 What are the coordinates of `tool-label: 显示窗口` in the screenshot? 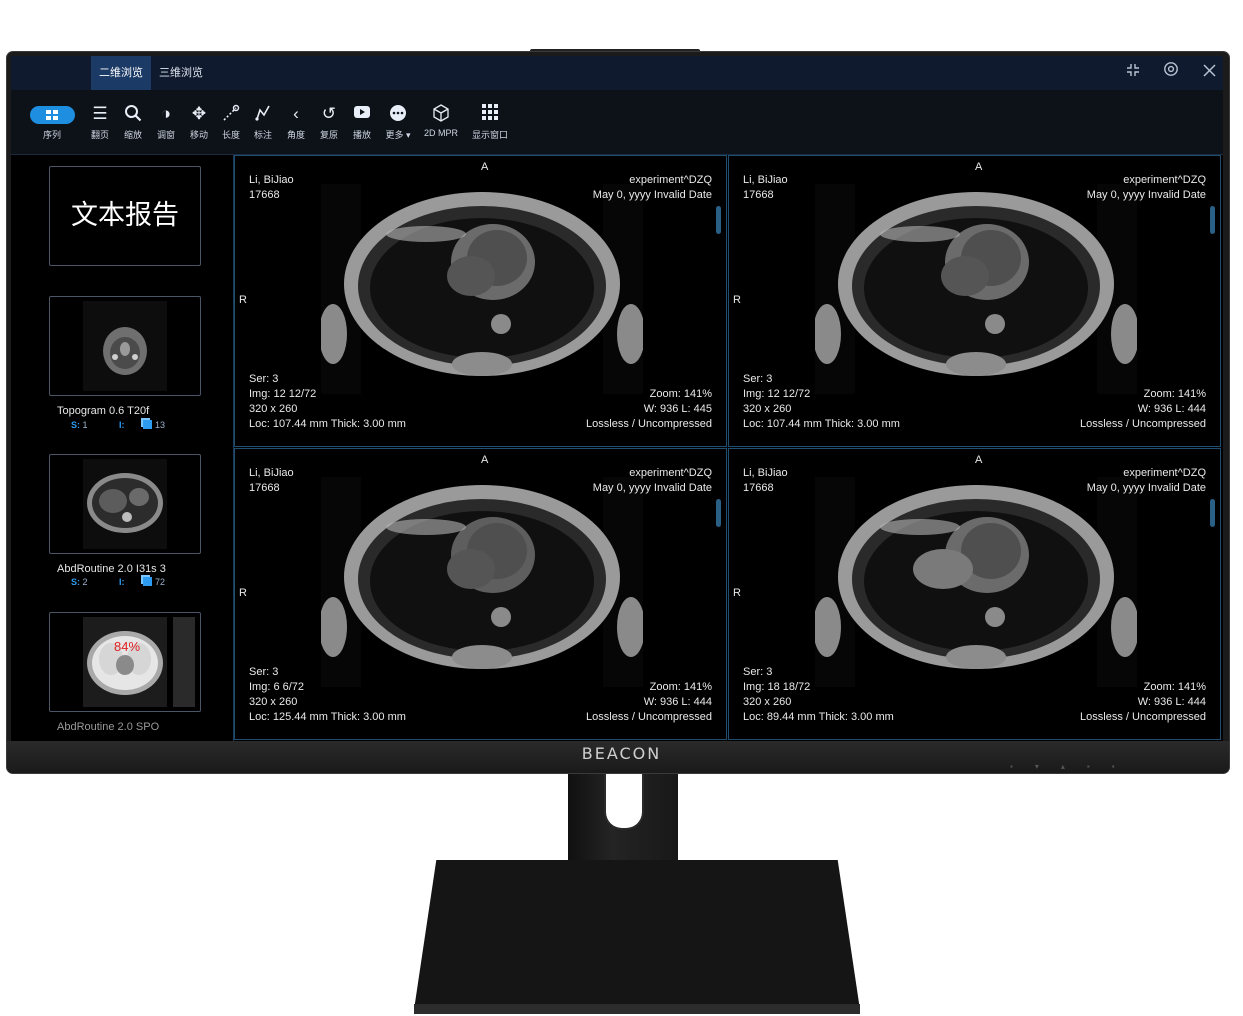 It's located at (489, 135).